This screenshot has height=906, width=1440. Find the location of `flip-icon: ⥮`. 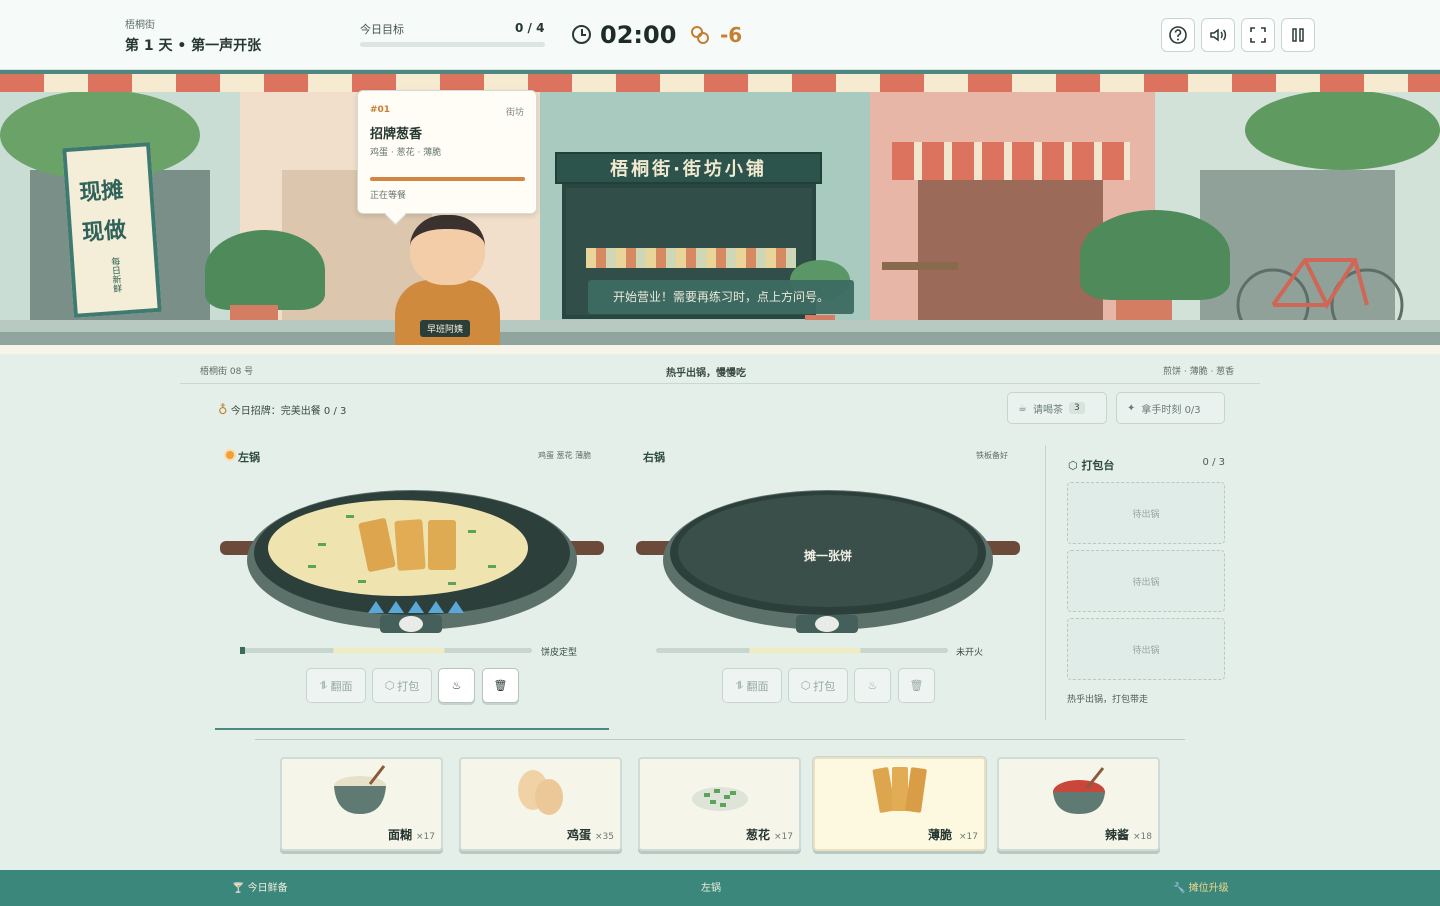

flip-icon: ⥮ is located at coordinates (323, 685).